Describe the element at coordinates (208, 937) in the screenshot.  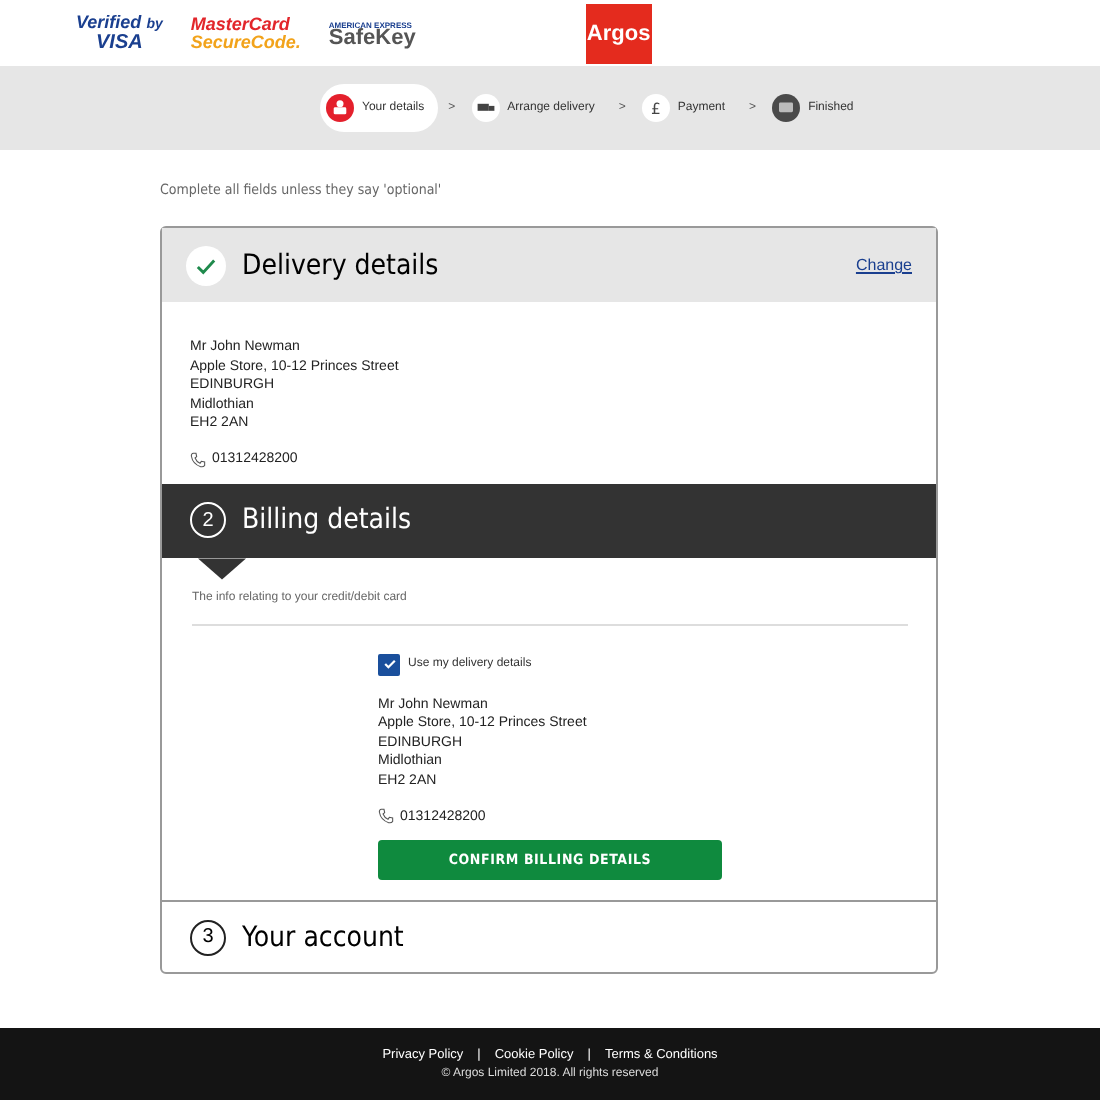
I see `step-number: 3` at that location.